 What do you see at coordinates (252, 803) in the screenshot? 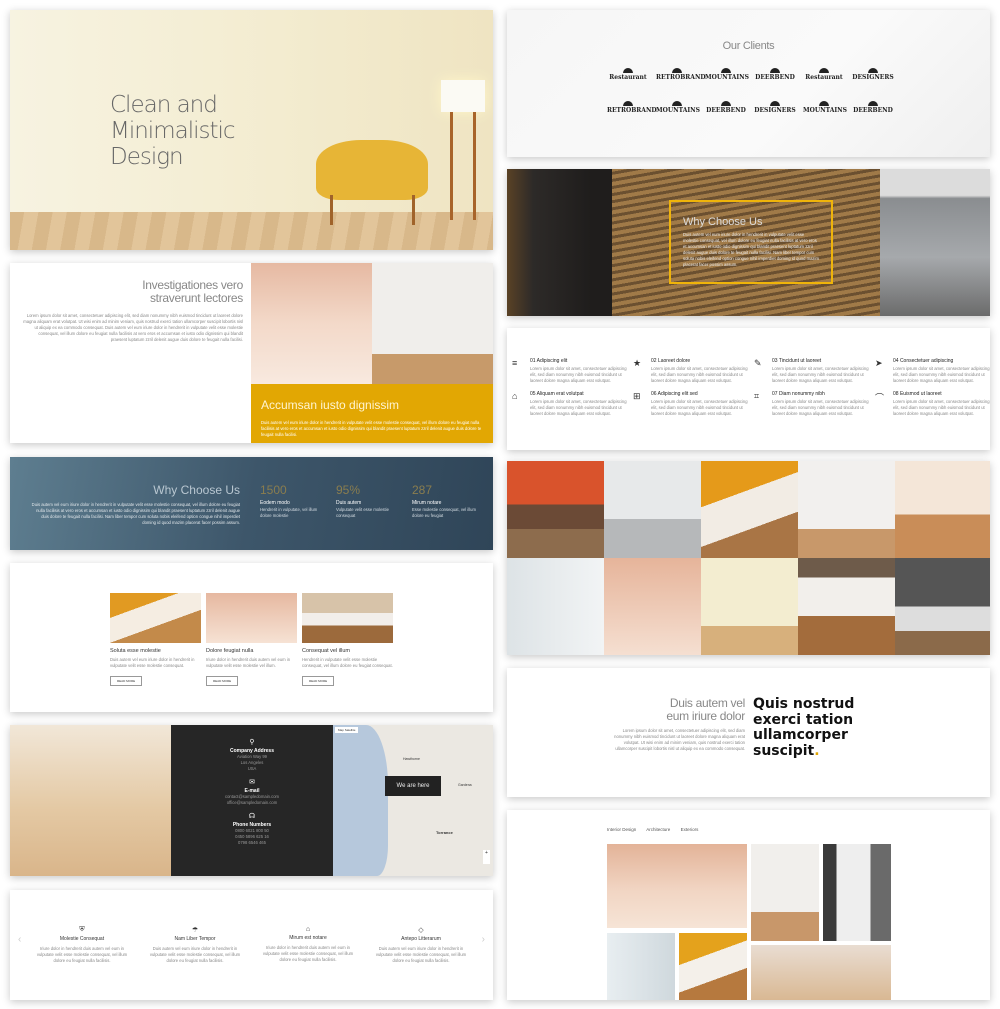
I see `email-link: office@sampledomain.com` at bounding box center [252, 803].